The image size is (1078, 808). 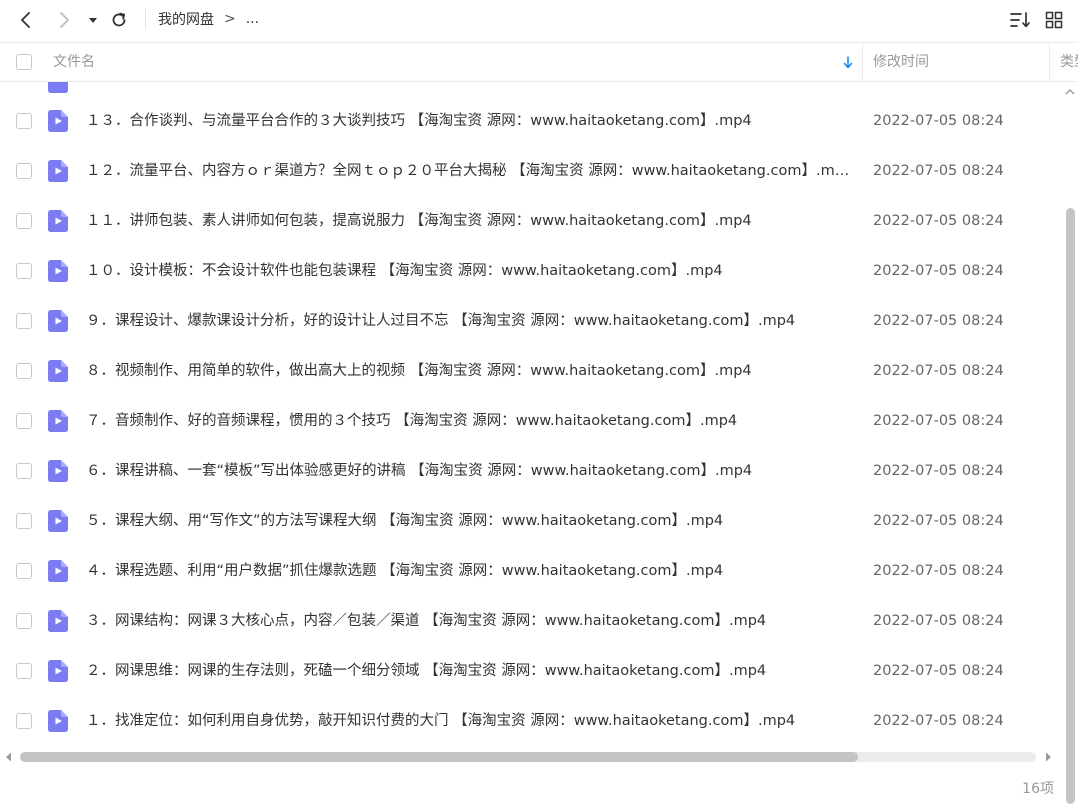 I want to click on sort-desc-arrow-icon, so click(x=848, y=62).